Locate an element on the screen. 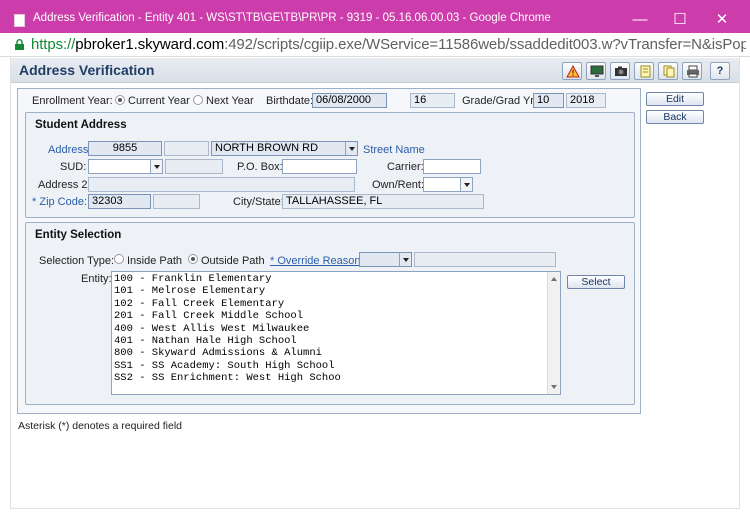 This screenshot has width=750, height=517. print-icon is located at coordinates (692, 71).